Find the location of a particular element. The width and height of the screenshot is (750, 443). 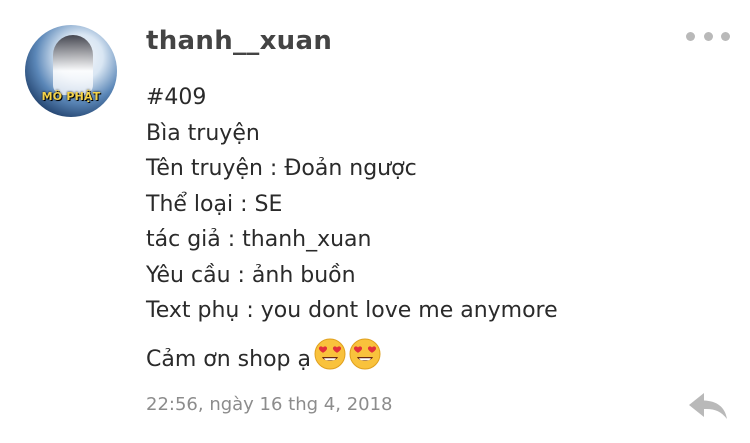

reply-button is located at coordinates (708, 406).